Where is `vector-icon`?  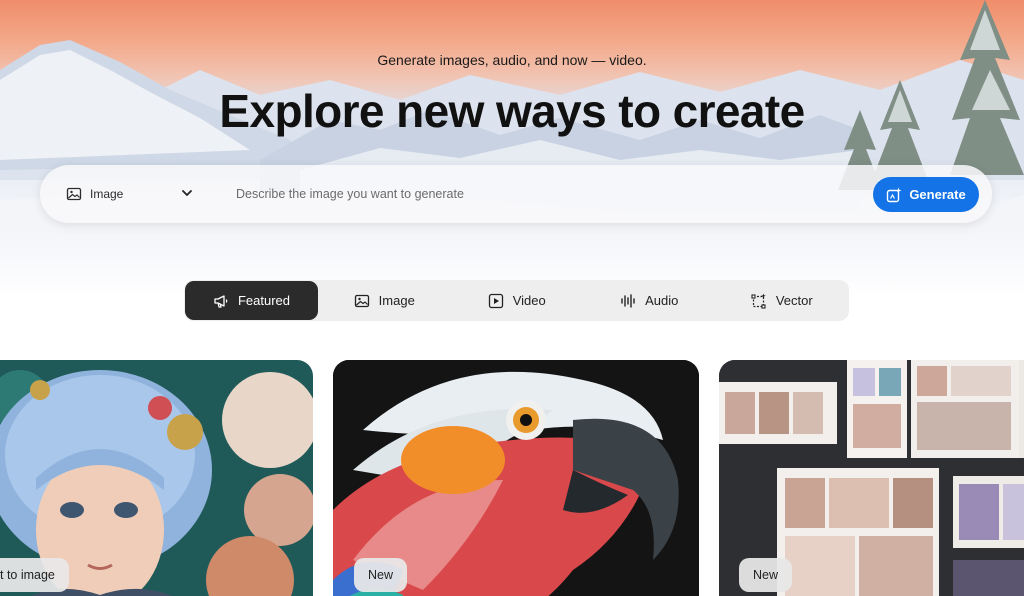
vector-icon is located at coordinates (758, 301).